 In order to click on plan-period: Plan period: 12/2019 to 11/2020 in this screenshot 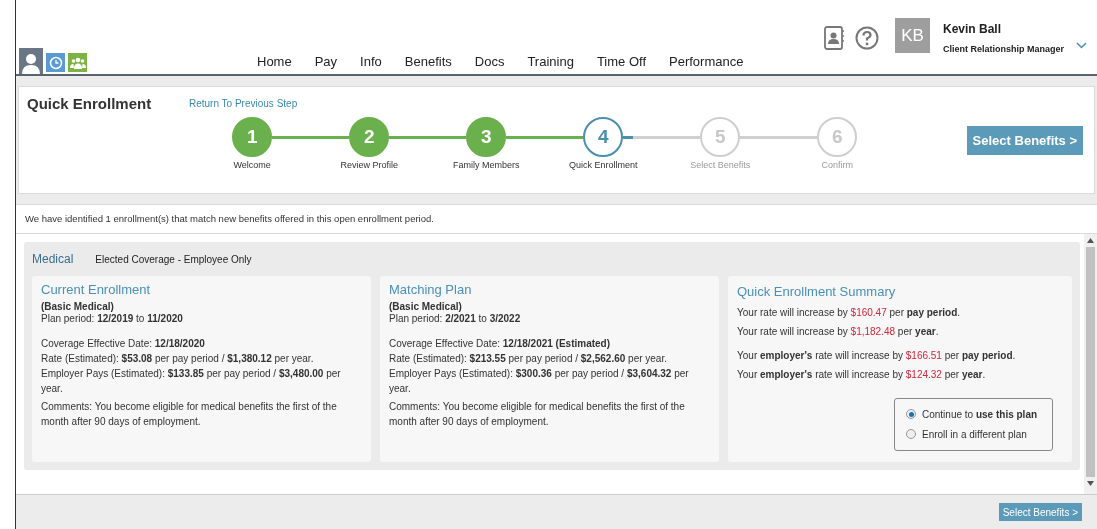, I will do `click(112, 319)`.